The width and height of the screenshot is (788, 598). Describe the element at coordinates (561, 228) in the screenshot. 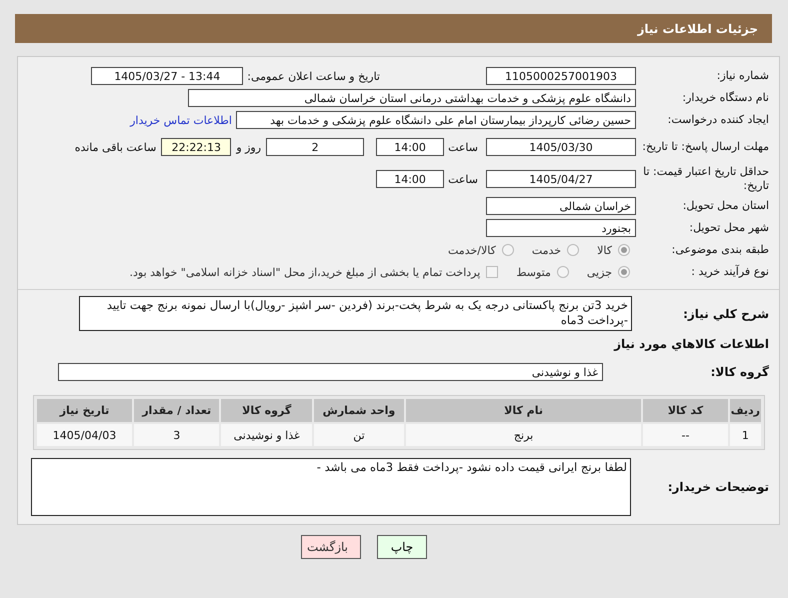

I see `text-field: بجنورد` at that location.